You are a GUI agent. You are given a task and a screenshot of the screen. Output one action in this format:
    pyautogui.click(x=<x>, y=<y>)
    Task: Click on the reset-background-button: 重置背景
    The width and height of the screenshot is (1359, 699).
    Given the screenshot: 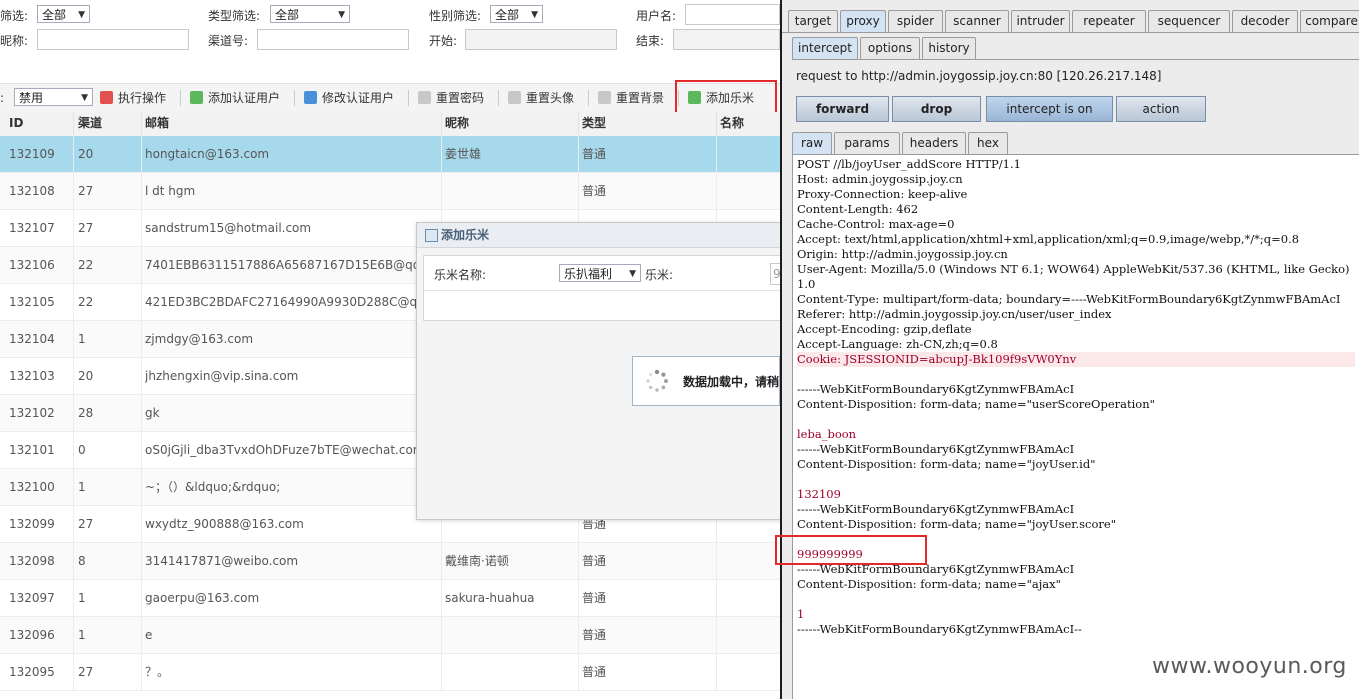 What is the action you would take?
    pyautogui.click(x=631, y=98)
    